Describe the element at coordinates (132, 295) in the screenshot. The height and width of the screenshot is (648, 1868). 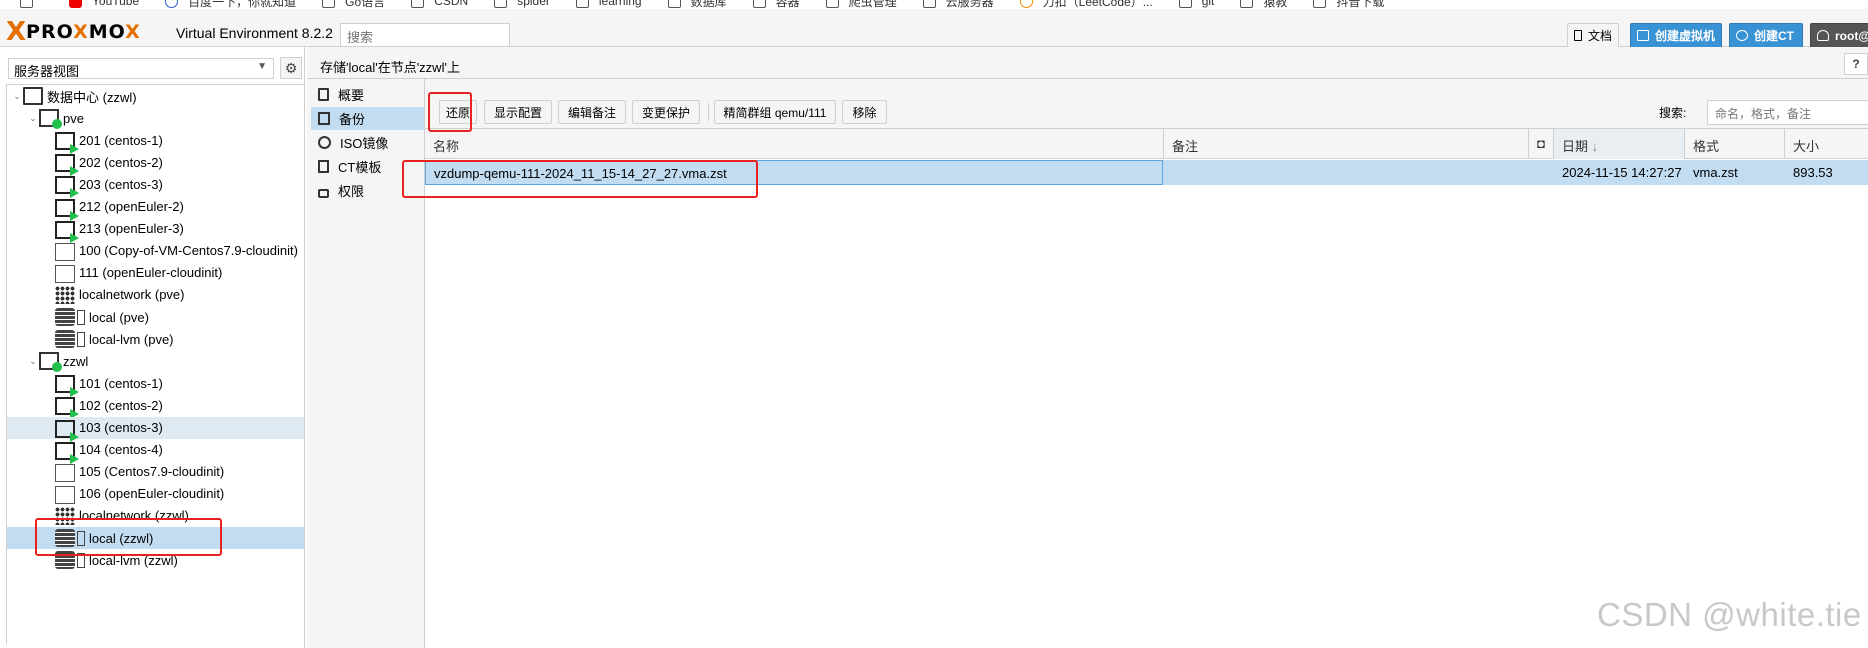
I see `tree-node-label: localnetwork (pve)` at that location.